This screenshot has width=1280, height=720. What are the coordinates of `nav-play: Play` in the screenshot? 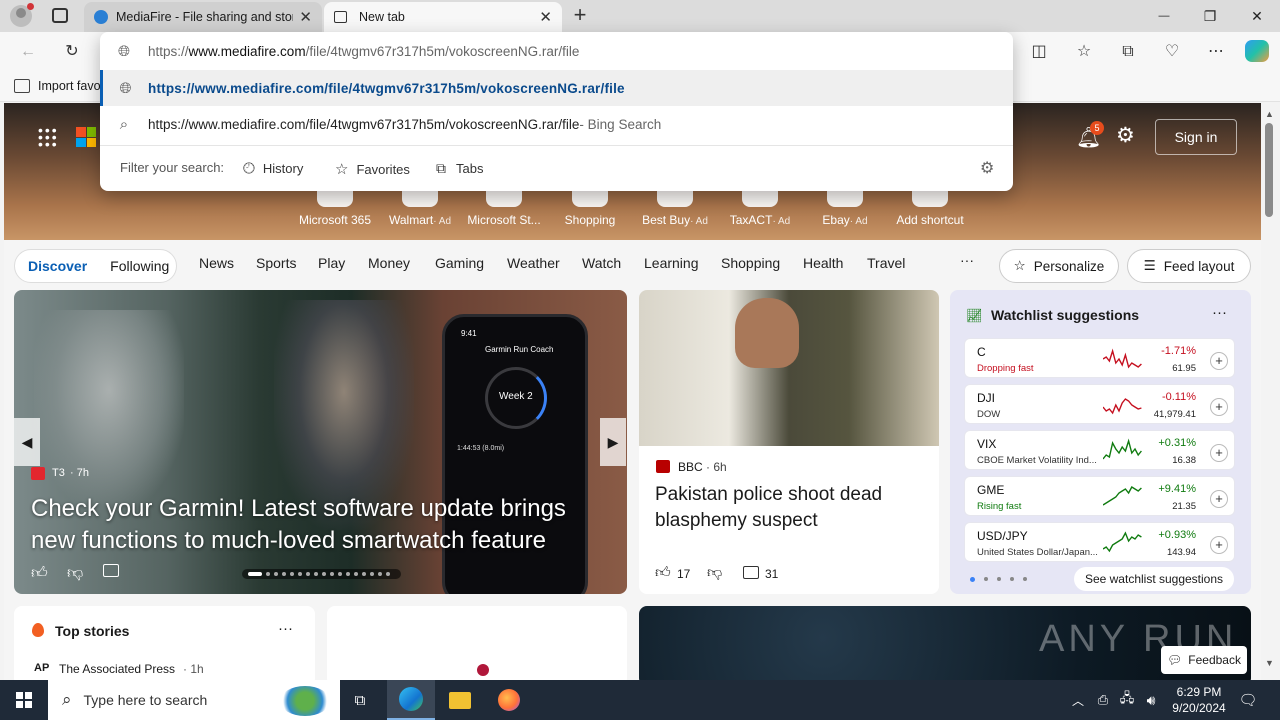 It's located at (331, 263).